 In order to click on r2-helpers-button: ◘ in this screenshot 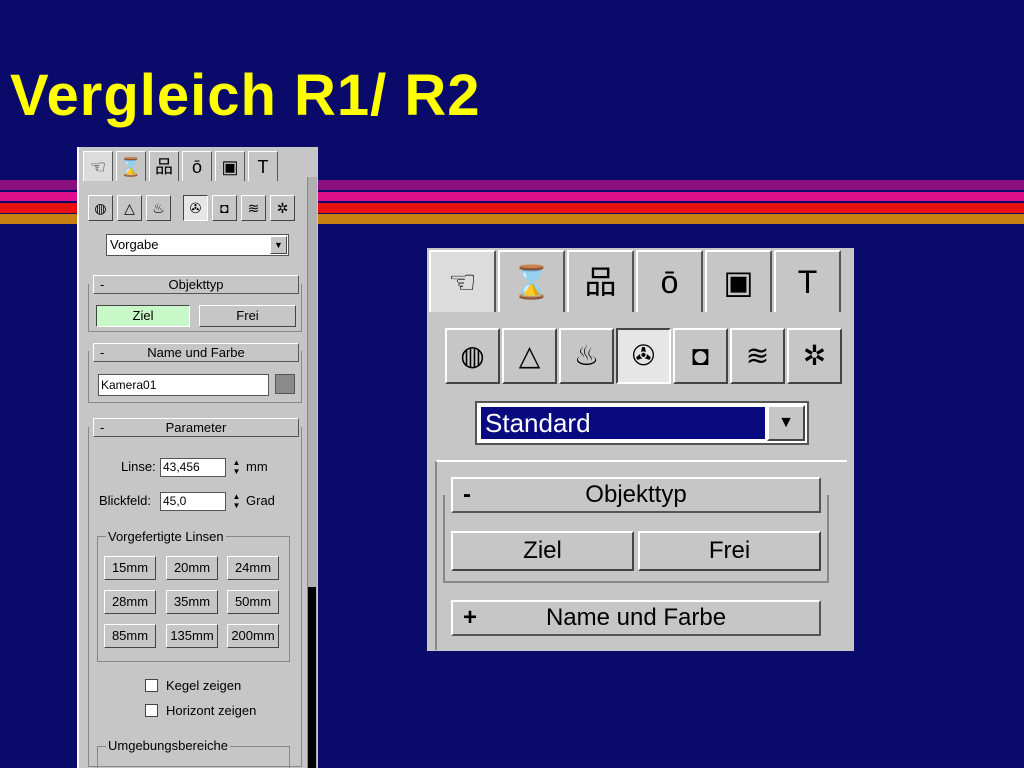, I will do `click(700, 356)`.